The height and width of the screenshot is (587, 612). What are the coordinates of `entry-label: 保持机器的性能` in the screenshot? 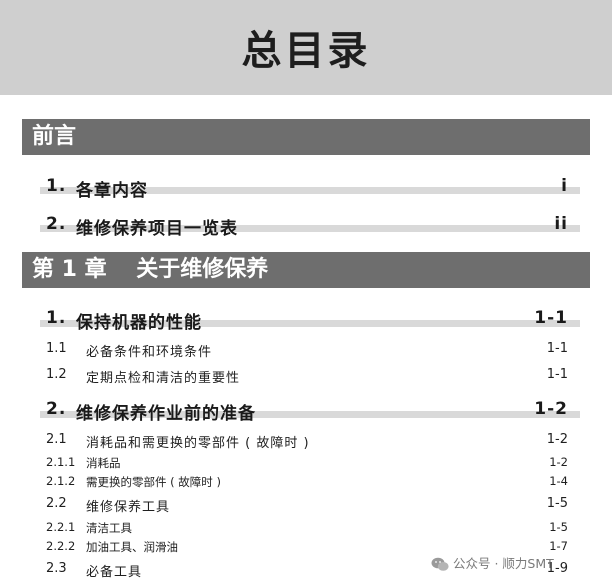 It's located at (139, 323).